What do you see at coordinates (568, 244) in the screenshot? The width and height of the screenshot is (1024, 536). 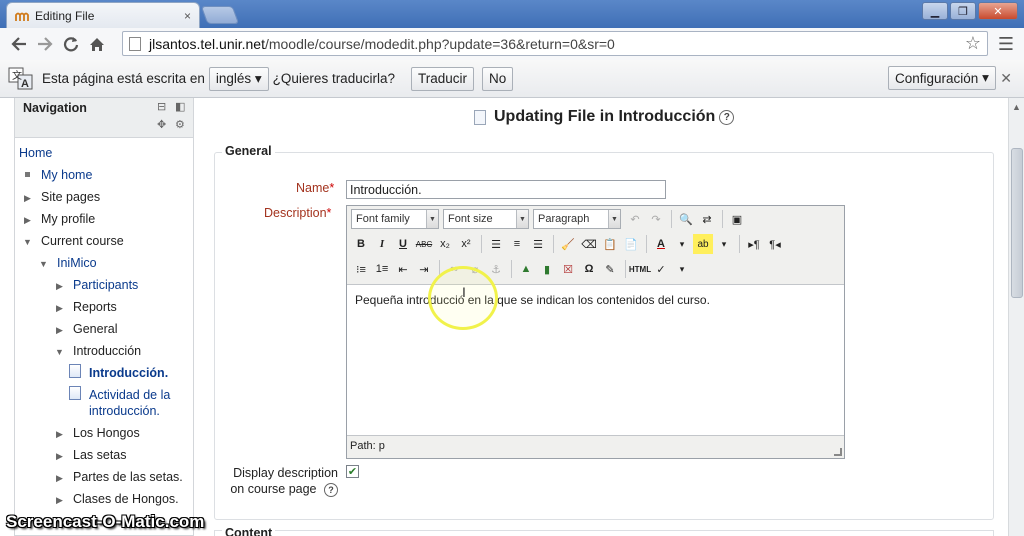 I see `cleanup-icon: 🧹` at bounding box center [568, 244].